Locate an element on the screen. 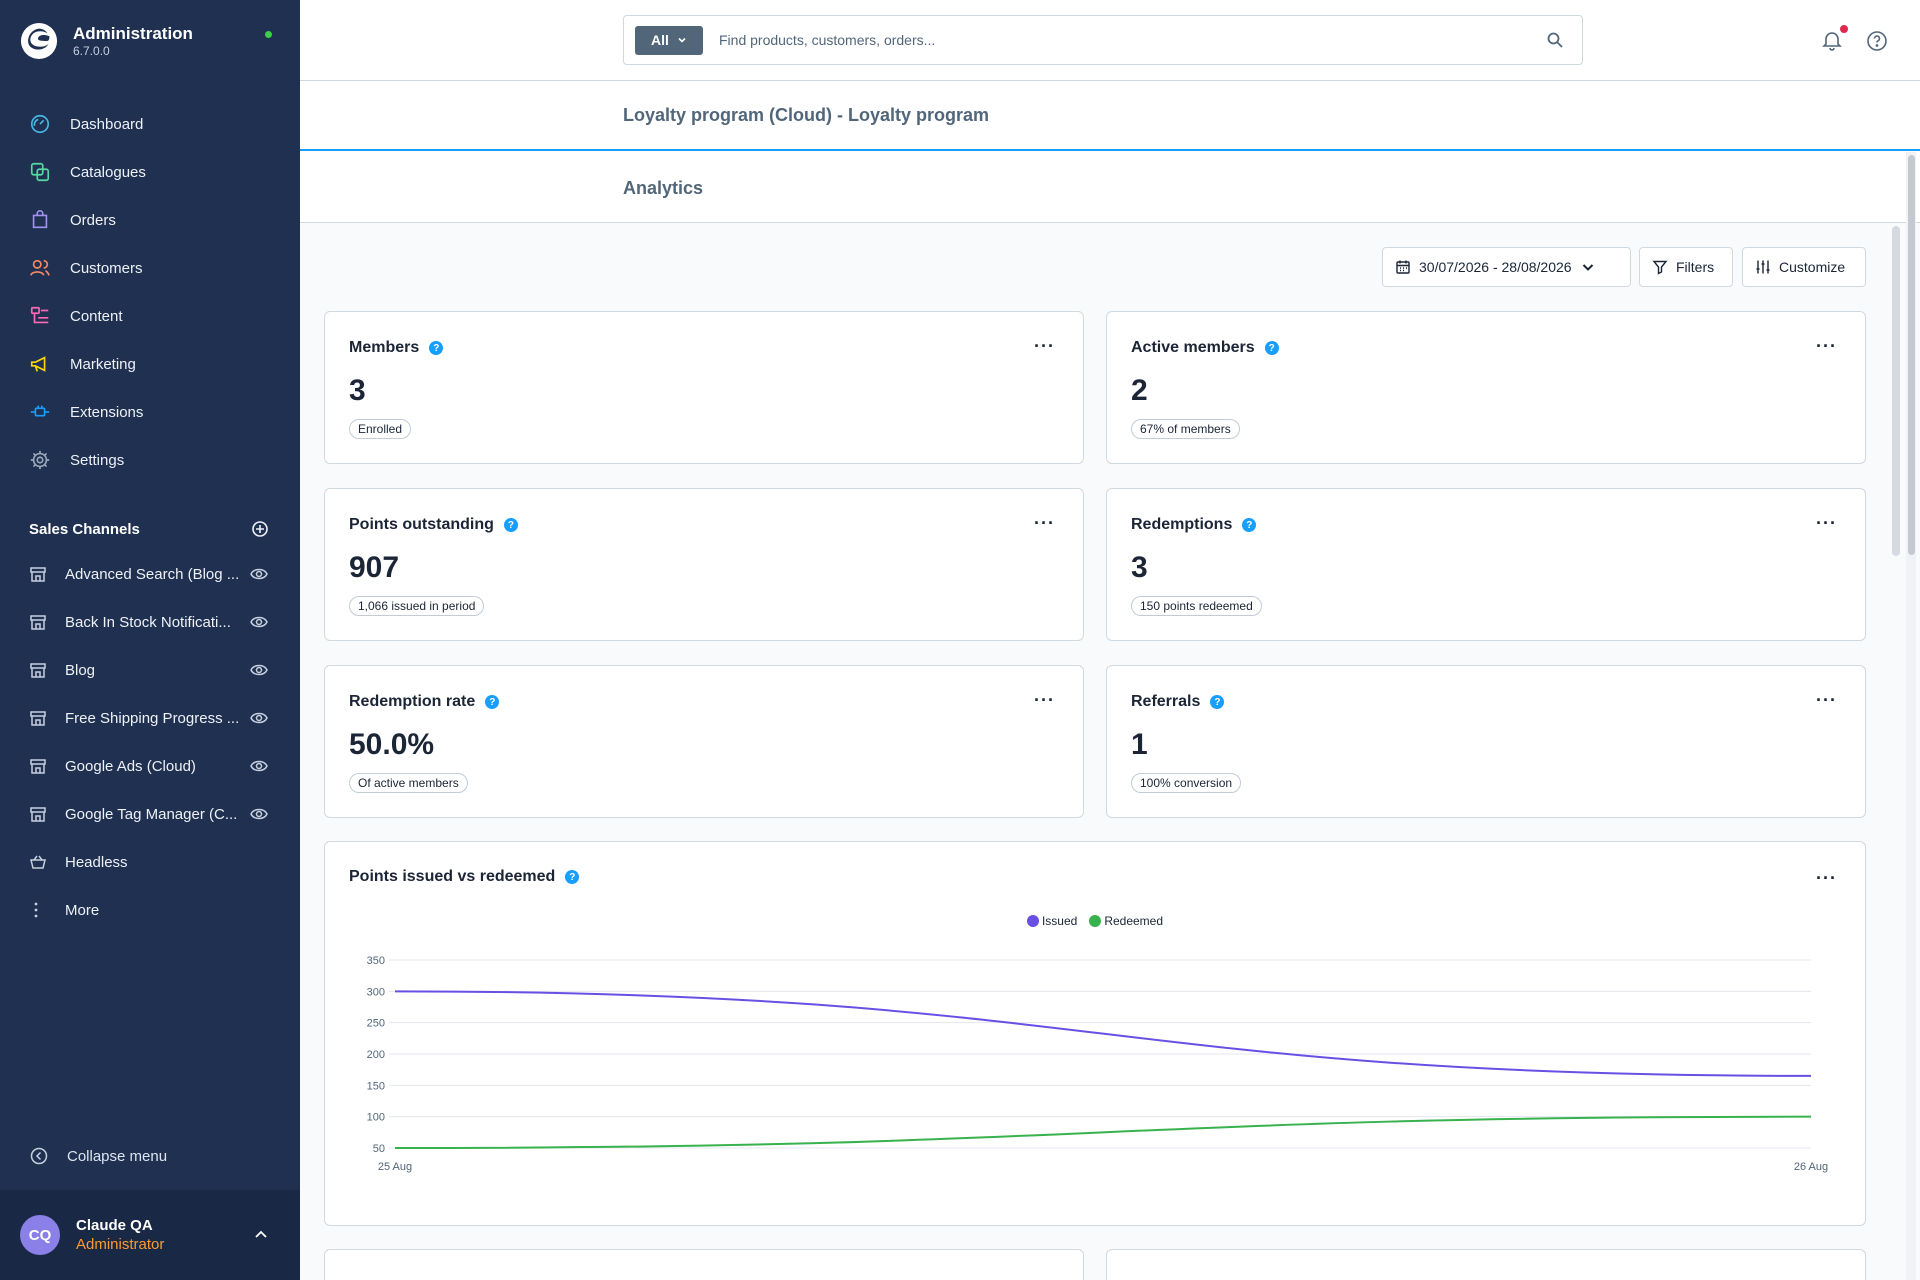 The height and width of the screenshot is (1280, 1920). app-title: Administration is located at coordinates (133, 33).